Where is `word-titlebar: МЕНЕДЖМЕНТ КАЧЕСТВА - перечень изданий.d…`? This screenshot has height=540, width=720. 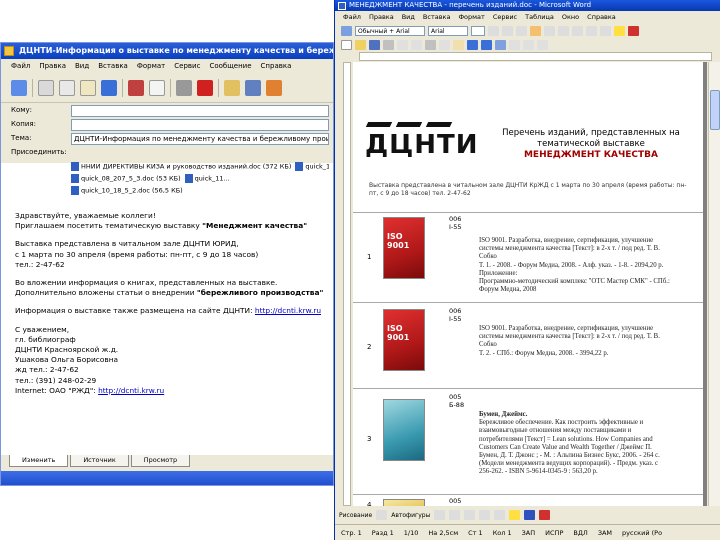
word-titlebar: МЕНЕДЖМЕНТ КАЧЕСТВА - перечень изданий.d… is located at coordinates (527, 5).